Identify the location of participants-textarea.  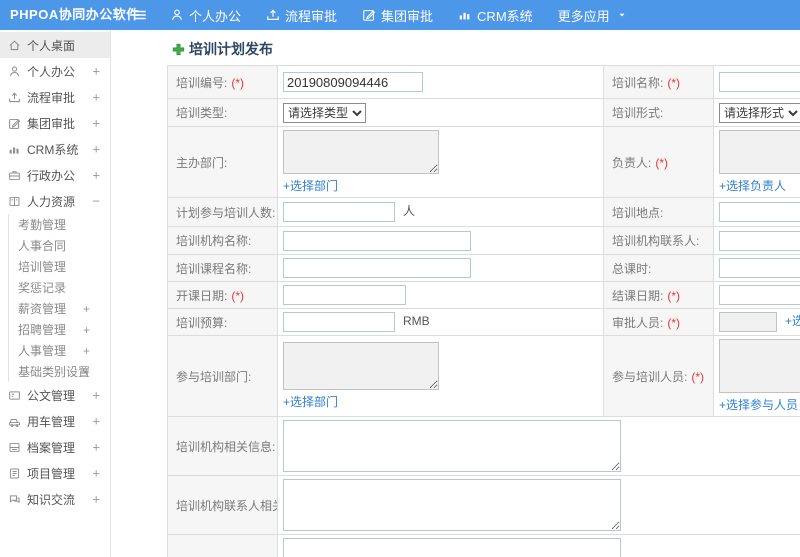
(759, 366).